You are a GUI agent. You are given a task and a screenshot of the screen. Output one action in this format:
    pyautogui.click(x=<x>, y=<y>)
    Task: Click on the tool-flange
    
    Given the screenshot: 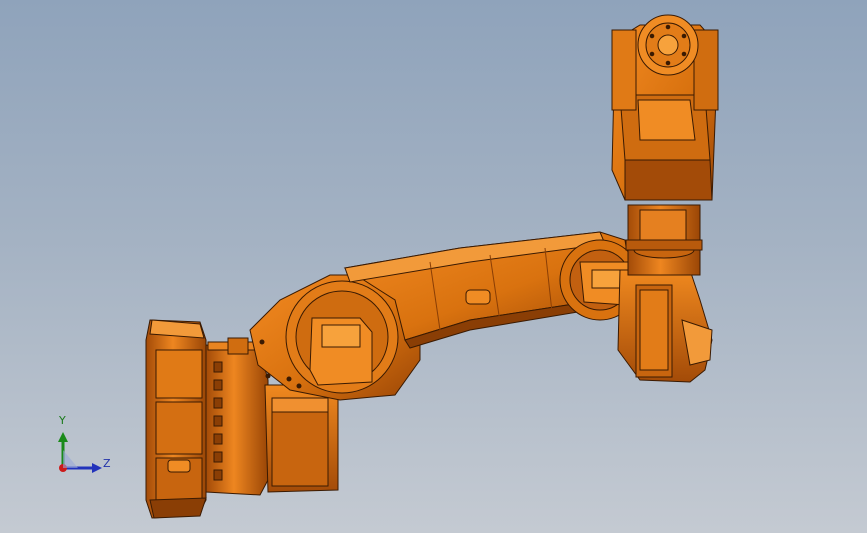 What is the action you would take?
    pyautogui.click(x=668, y=45)
    